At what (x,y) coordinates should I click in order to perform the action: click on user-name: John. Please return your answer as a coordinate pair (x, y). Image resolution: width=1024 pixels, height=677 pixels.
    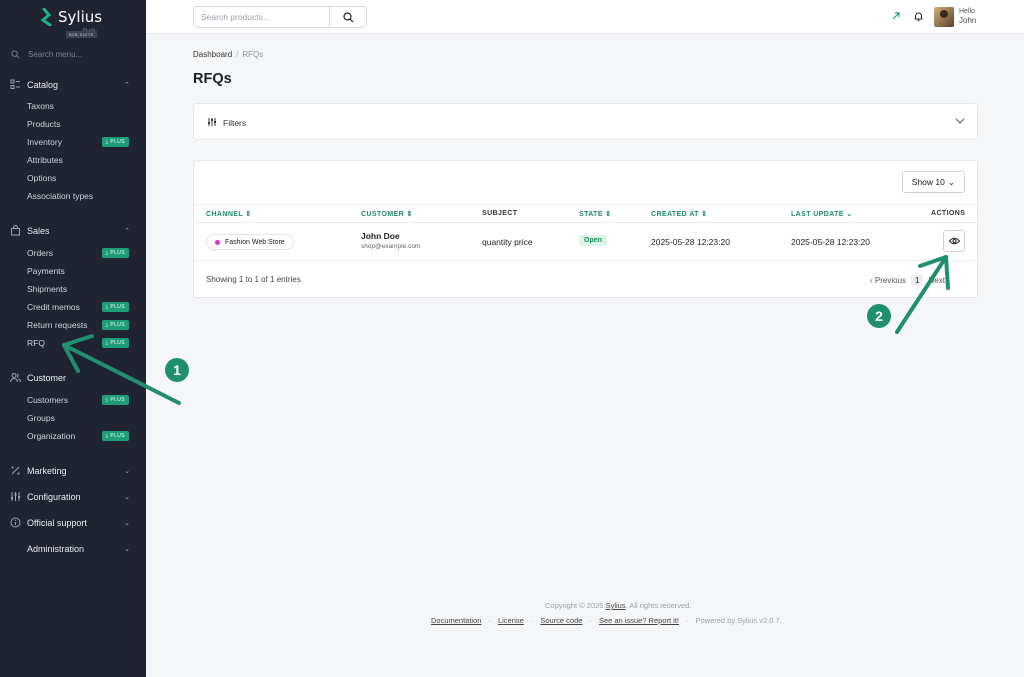
    Looking at the image, I should click on (968, 20).